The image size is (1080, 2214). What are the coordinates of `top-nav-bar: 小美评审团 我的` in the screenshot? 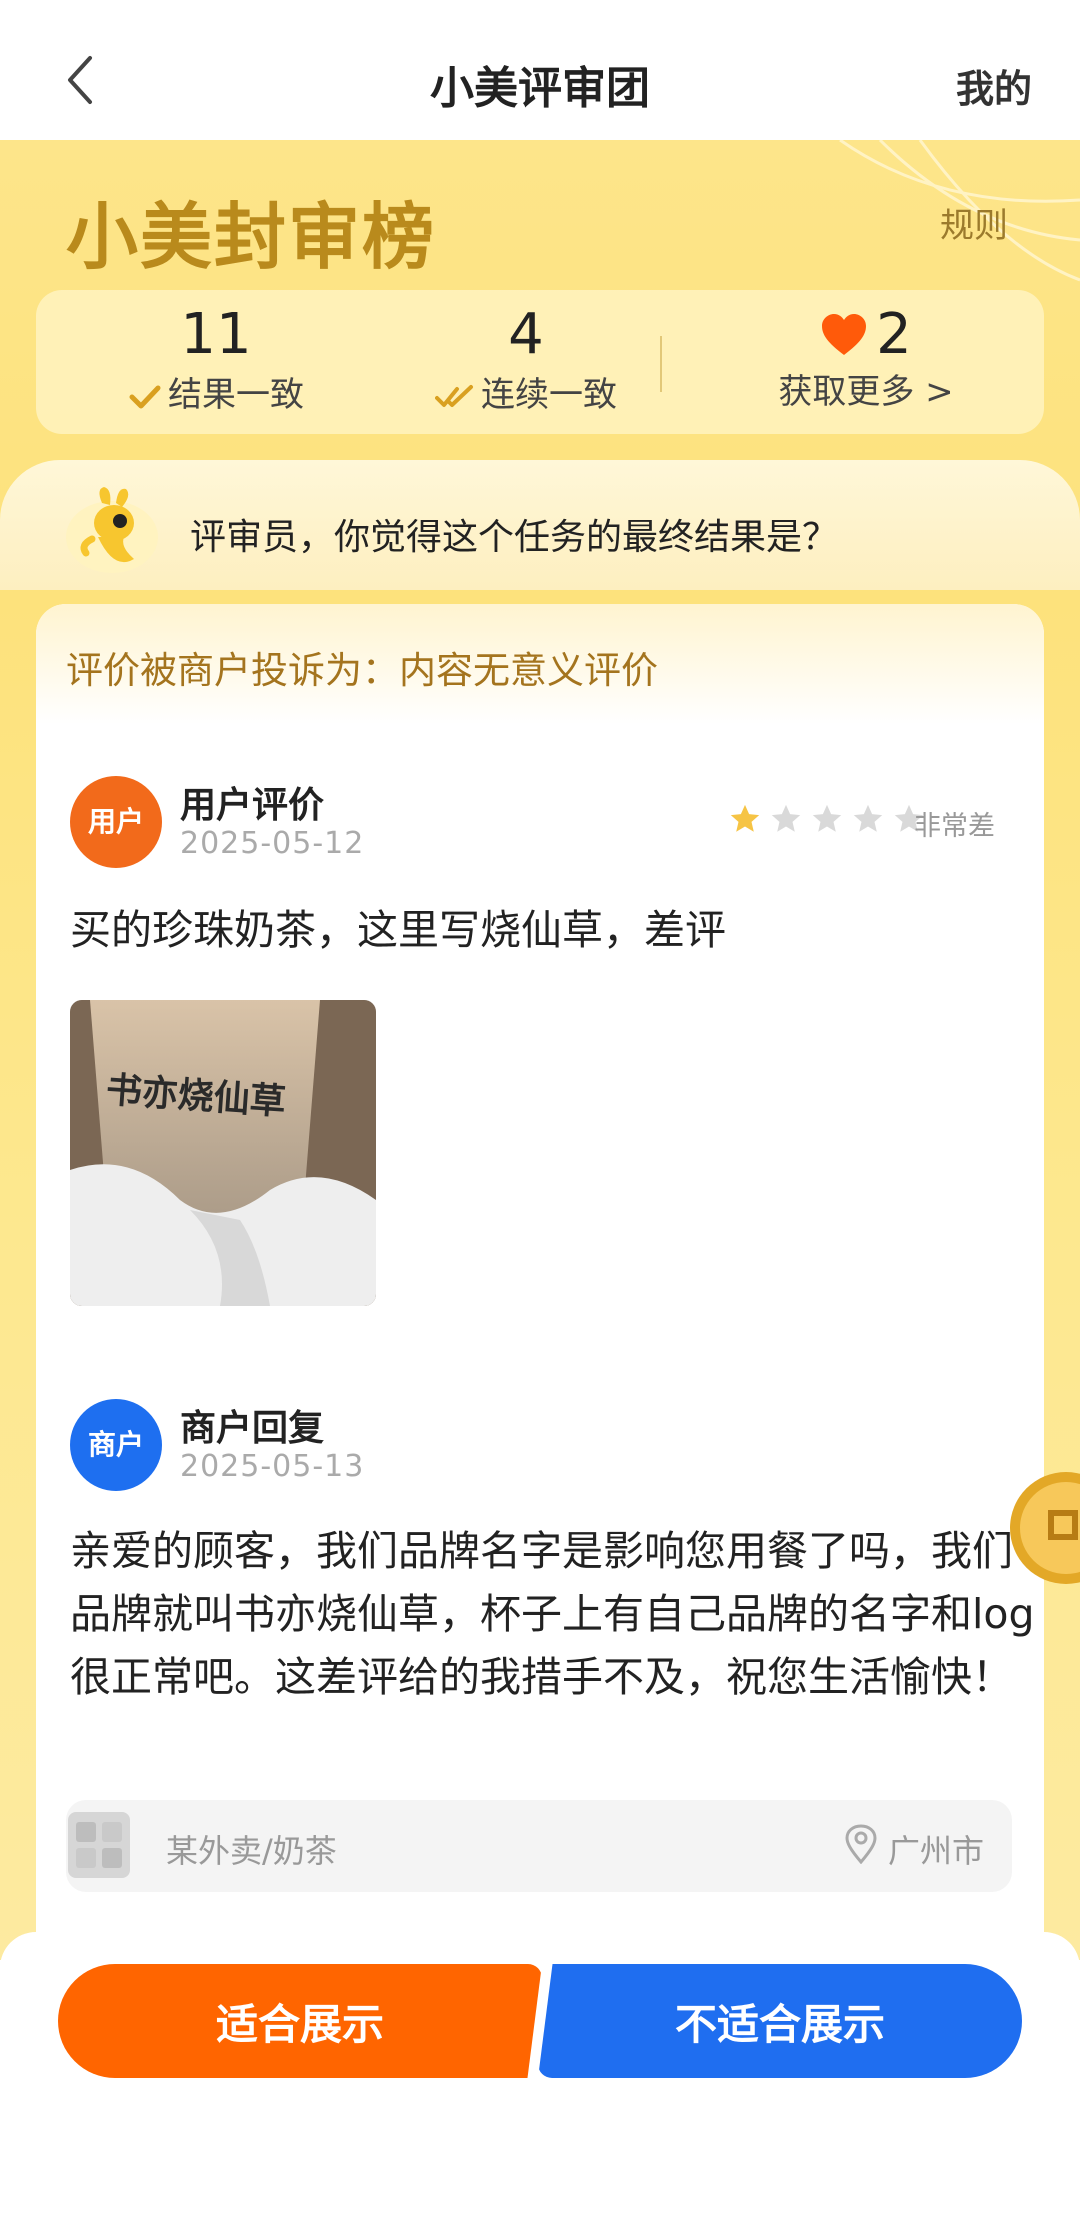 It's located at (540, 70).